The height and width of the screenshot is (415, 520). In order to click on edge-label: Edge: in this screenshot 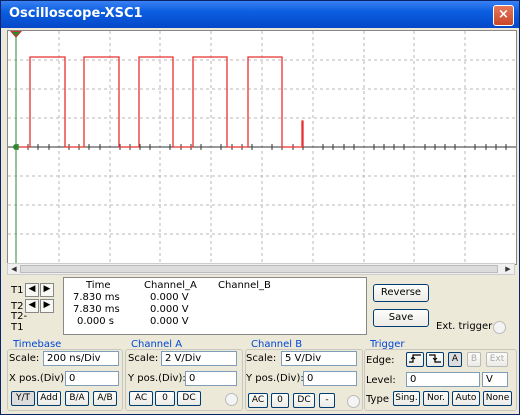, I will do `click(380, 360)`.